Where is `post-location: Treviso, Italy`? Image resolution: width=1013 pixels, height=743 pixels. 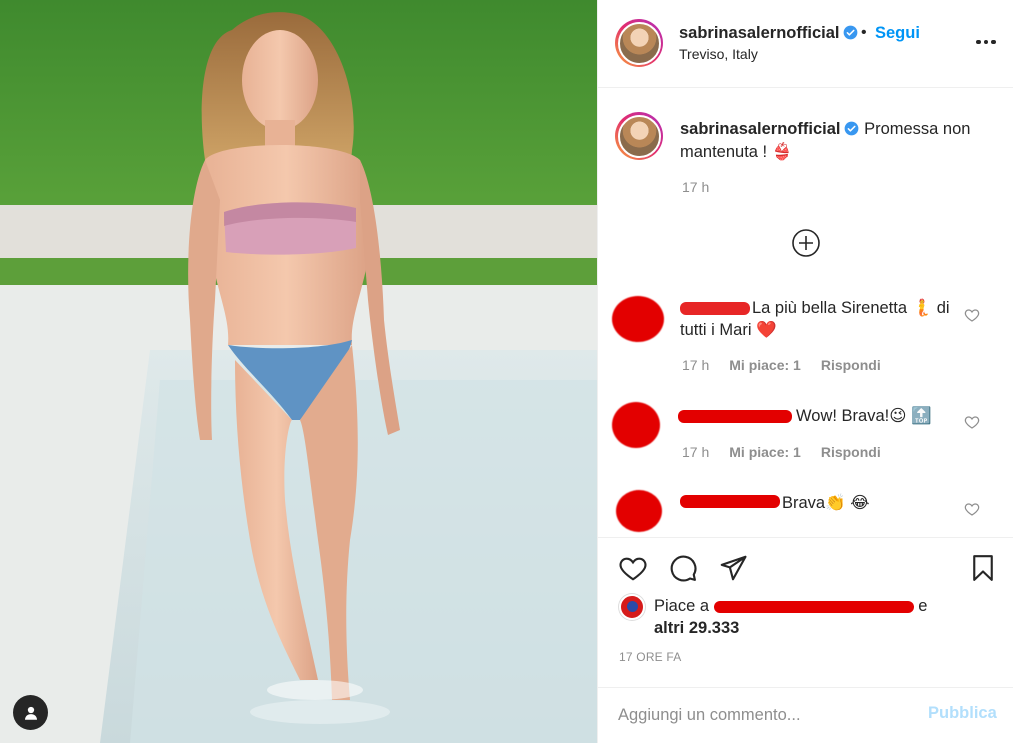
post-location: Treviso, Italy is located at coordinates (718, 54).